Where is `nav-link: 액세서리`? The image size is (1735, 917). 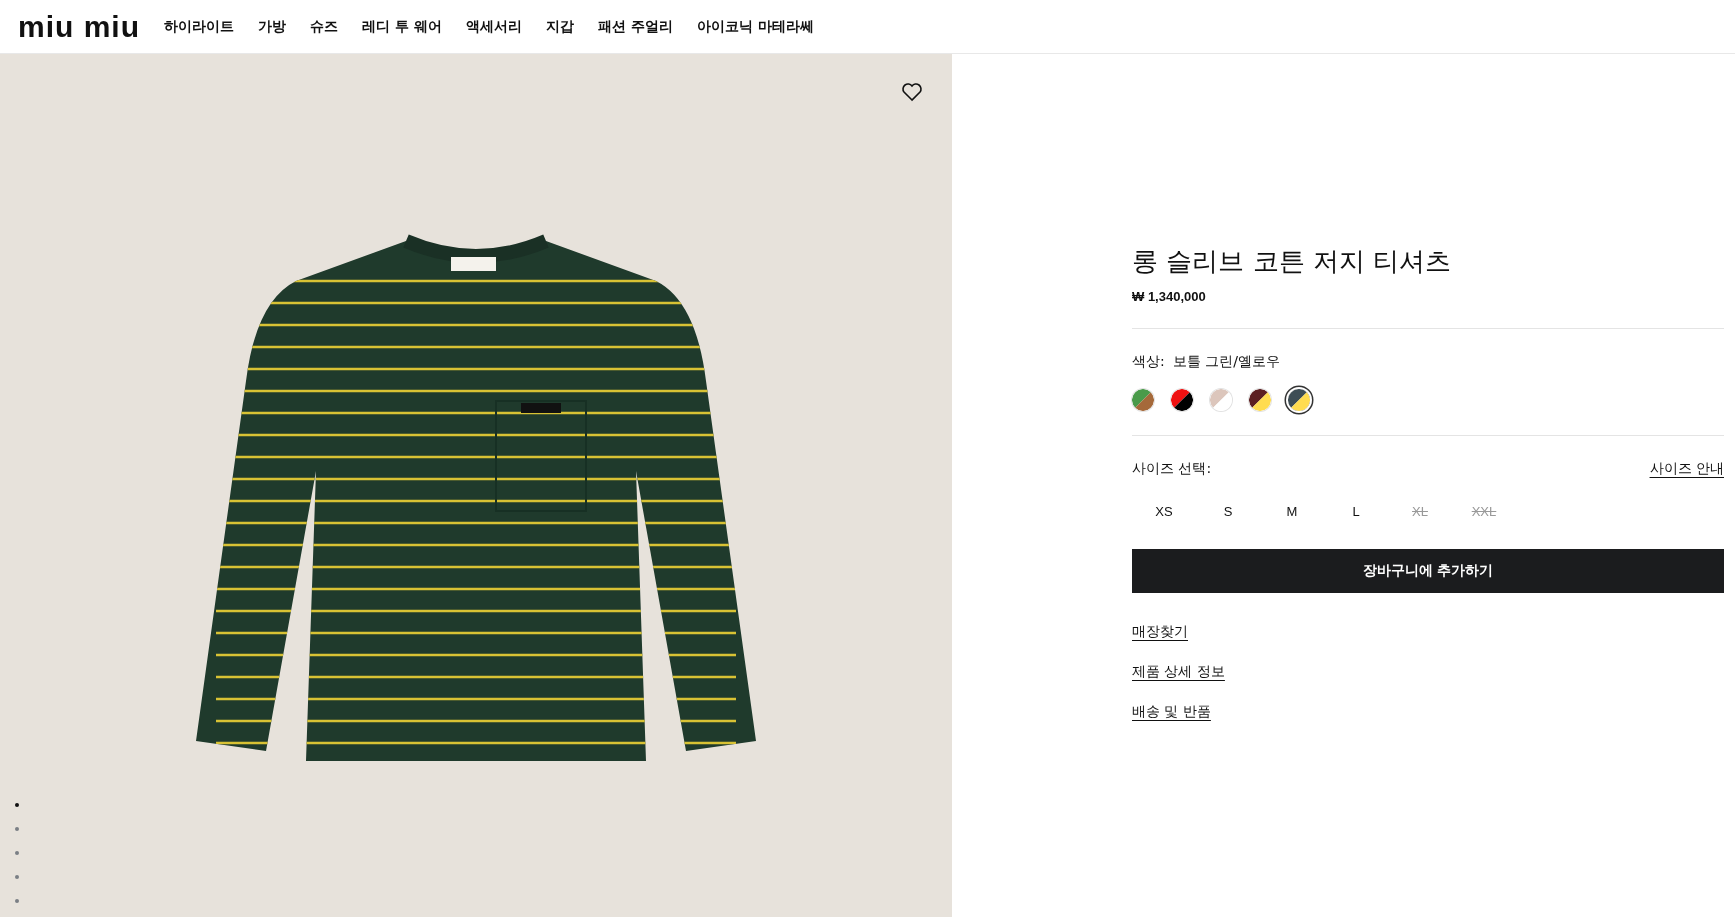 nav-link: 액세서리 is located at coordinates (493, 26).